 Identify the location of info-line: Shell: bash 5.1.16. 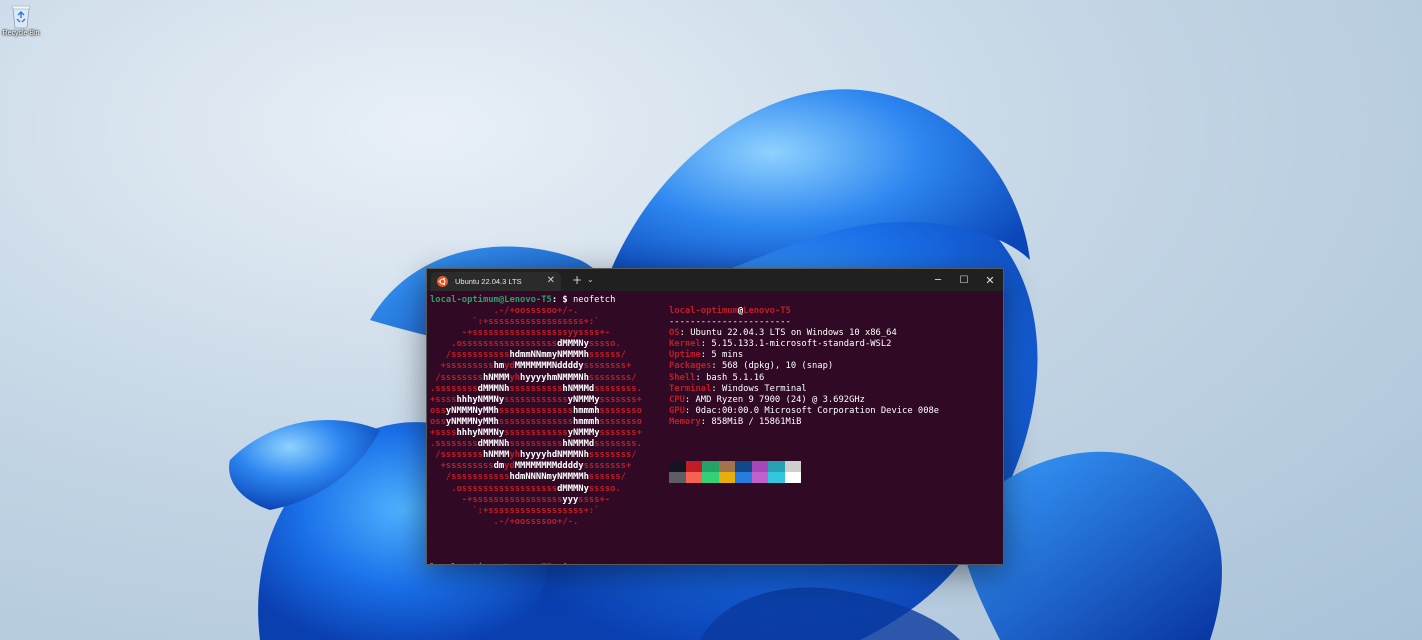
(717, 377).